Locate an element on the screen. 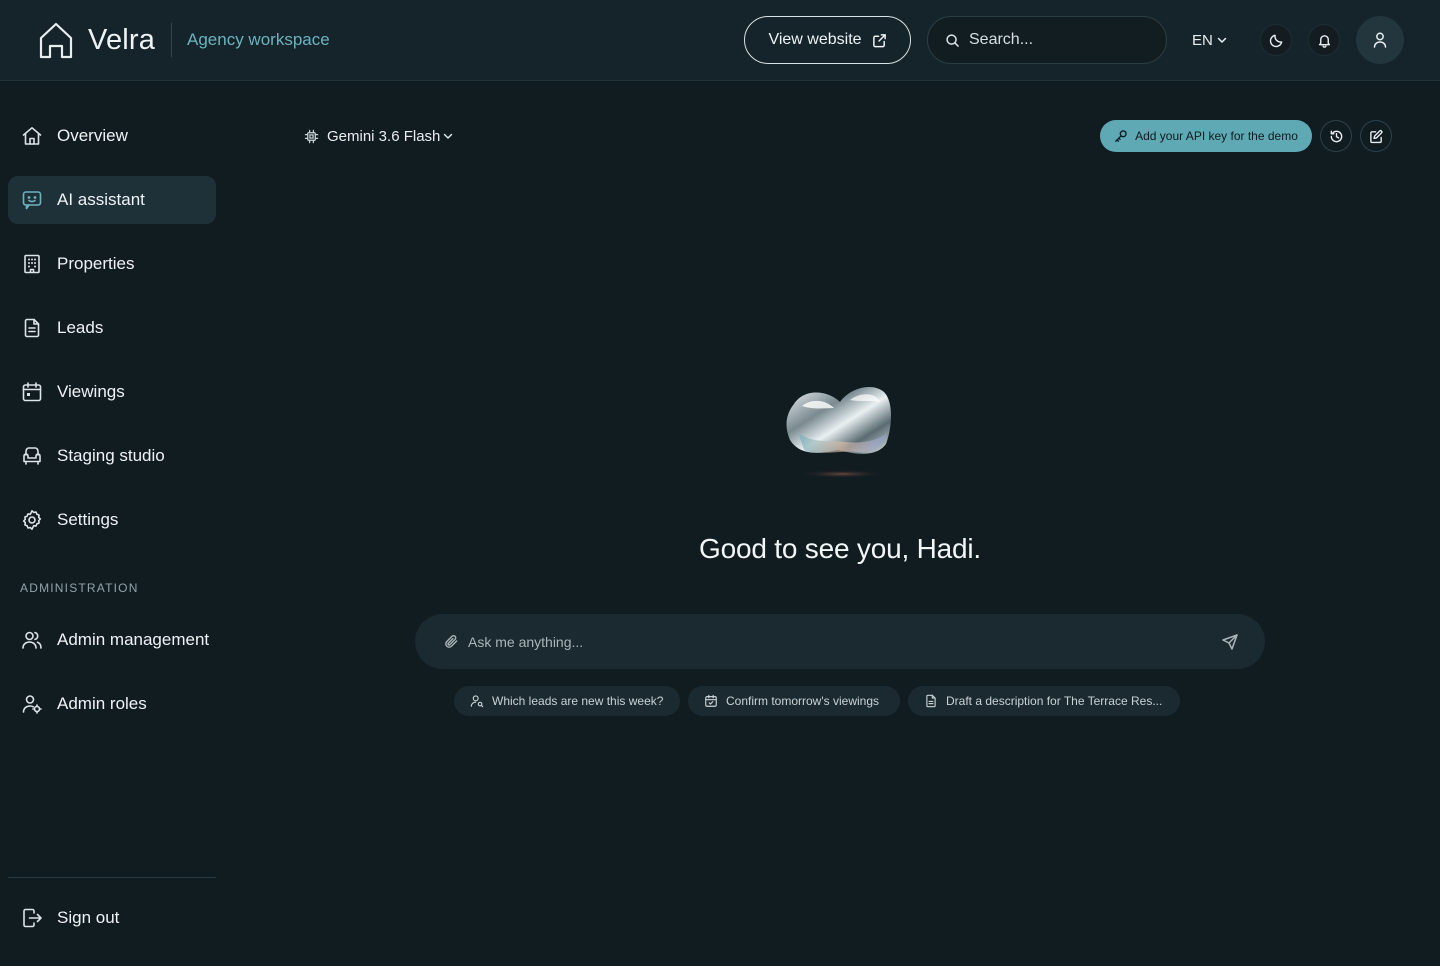 The image size is (1440, 966). edit-icon is located at coordinates (1376, 136).